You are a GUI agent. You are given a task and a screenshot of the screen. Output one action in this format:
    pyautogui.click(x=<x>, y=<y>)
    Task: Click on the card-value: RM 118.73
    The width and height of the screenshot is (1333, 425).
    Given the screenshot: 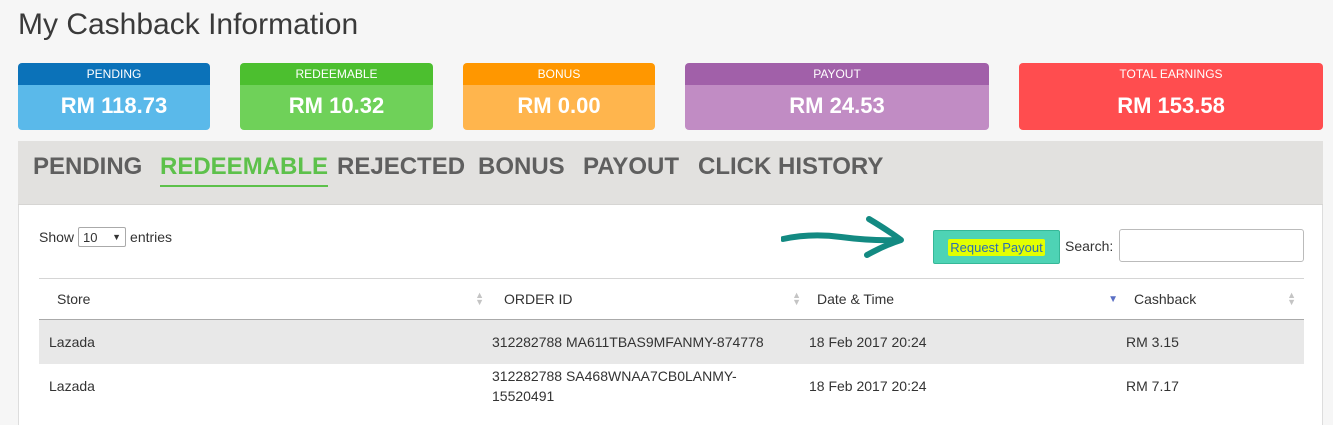 What is the action you would take?
    pyautogui.click(x=114, y=107)
    